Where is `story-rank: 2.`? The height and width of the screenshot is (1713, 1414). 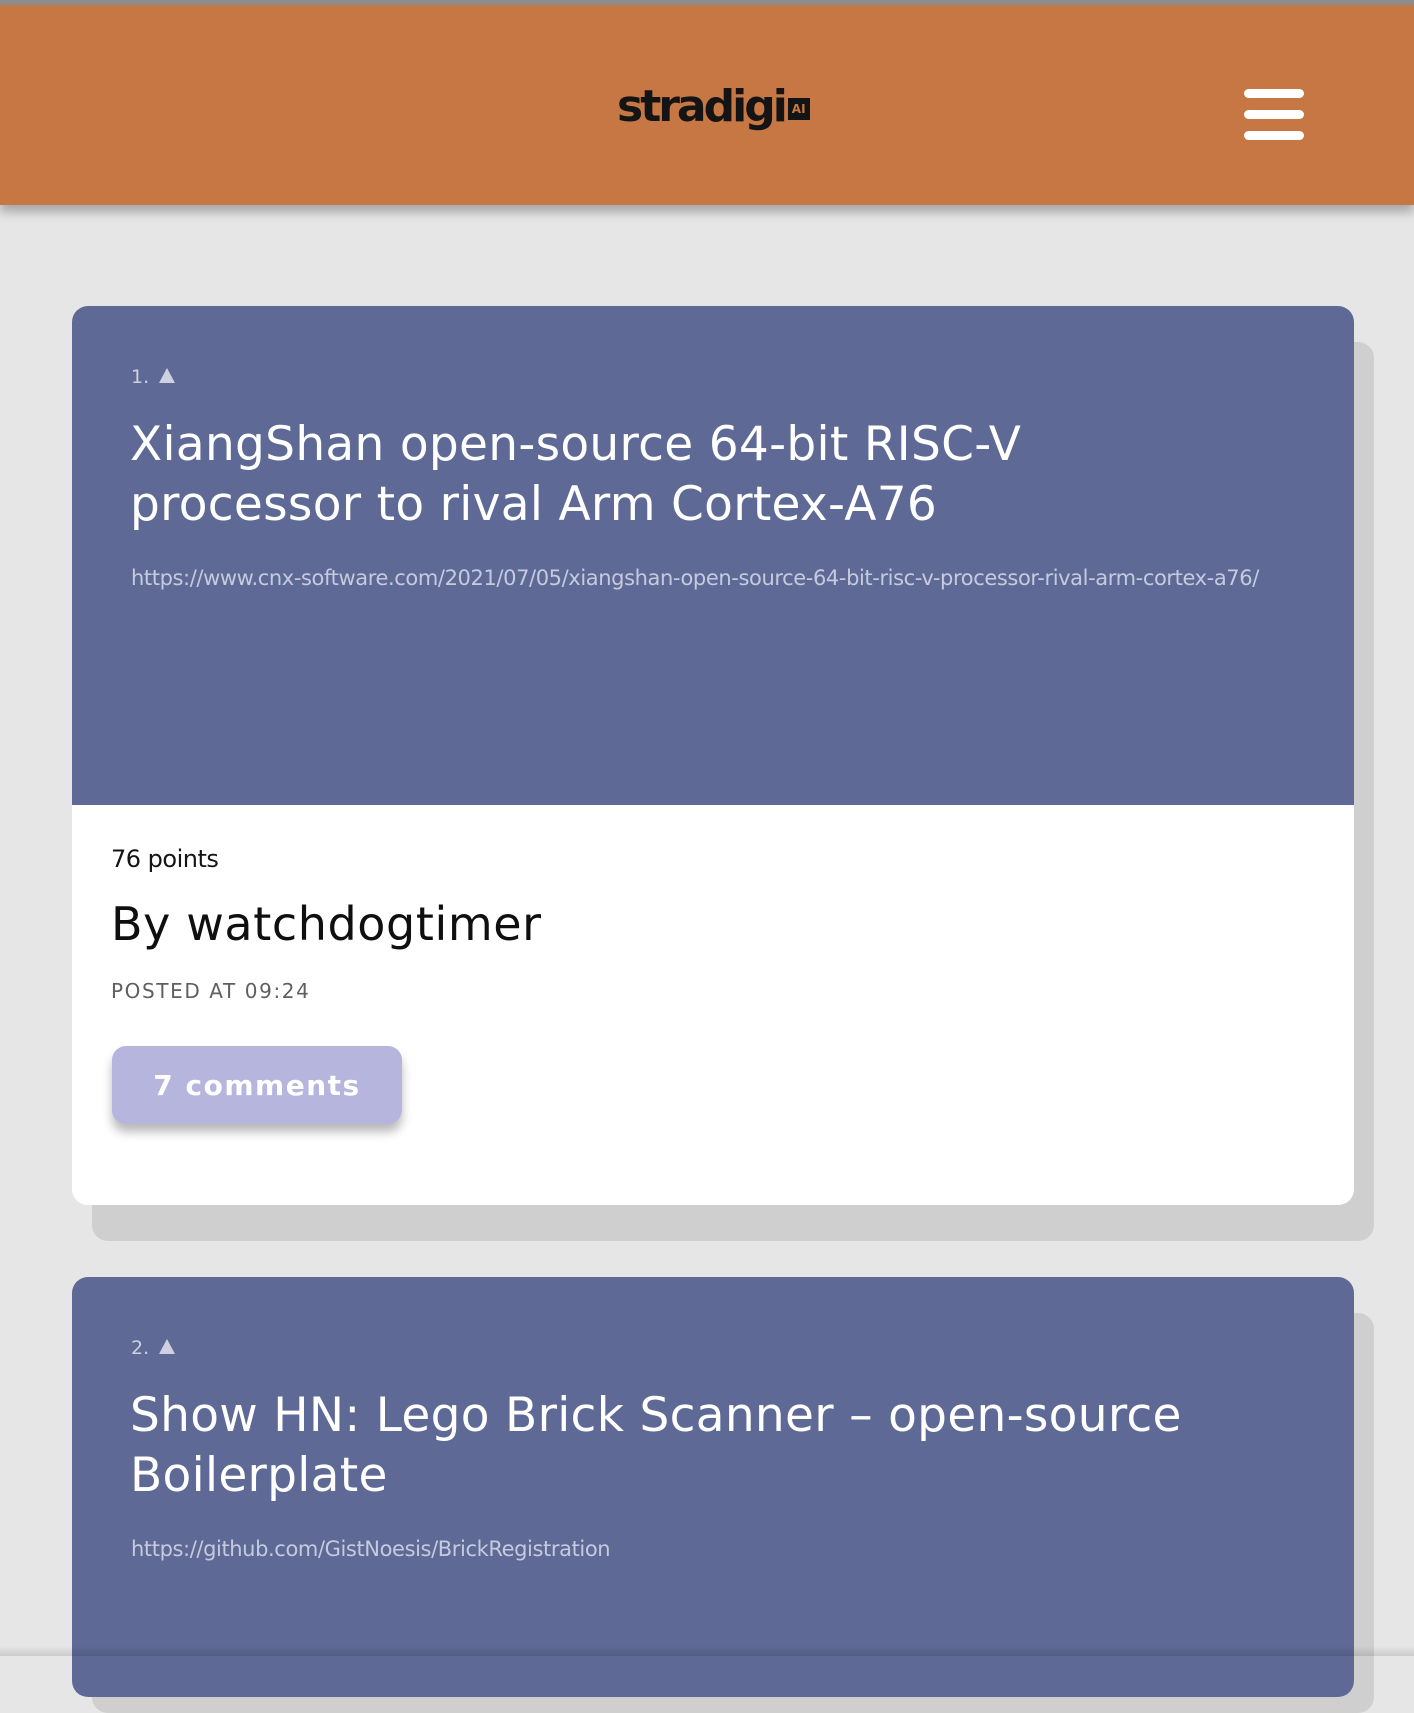
story-rank: 2. is located at coordinates (140, 1348).